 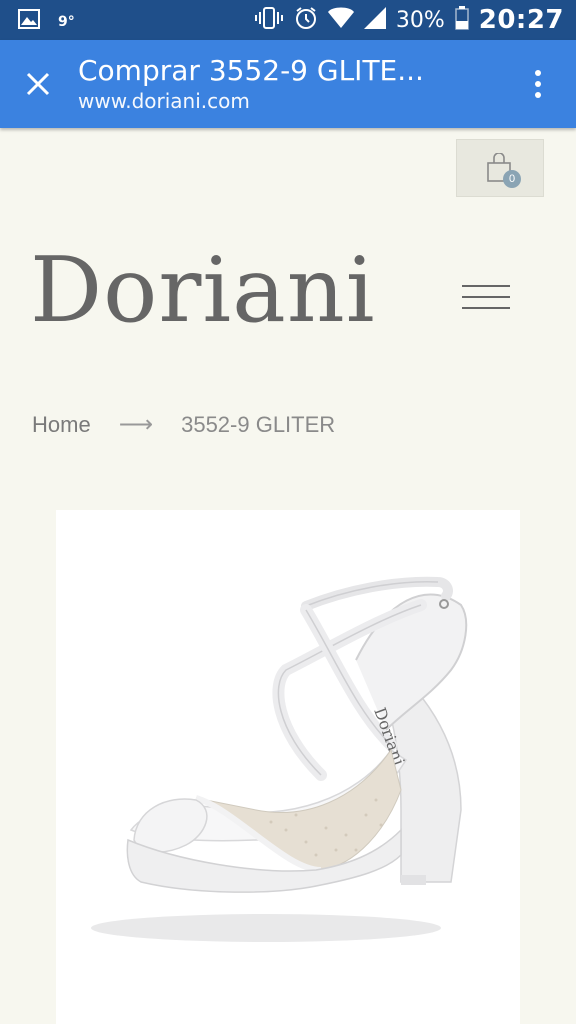 I want to click on browser-toolbar: Comprar 3552-9 GLITE... www.doriani.com, so click(x=288, y=84).